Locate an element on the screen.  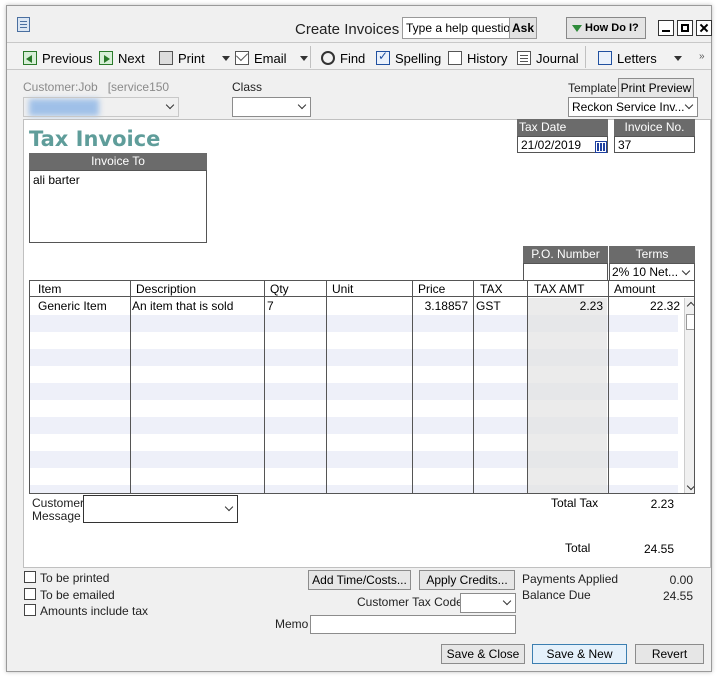
to-be-printed-checkbox is located at coordinates (30, 577).